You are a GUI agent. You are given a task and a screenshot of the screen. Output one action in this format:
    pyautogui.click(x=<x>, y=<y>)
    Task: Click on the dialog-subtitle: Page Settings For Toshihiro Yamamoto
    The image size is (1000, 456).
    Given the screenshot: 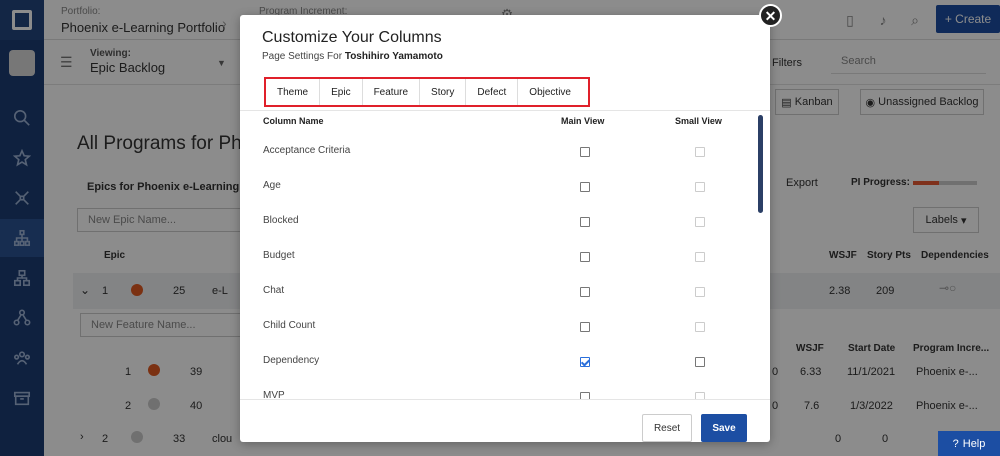 What is the action you would take?
    pyautogui.click(x=352, y=56)
    